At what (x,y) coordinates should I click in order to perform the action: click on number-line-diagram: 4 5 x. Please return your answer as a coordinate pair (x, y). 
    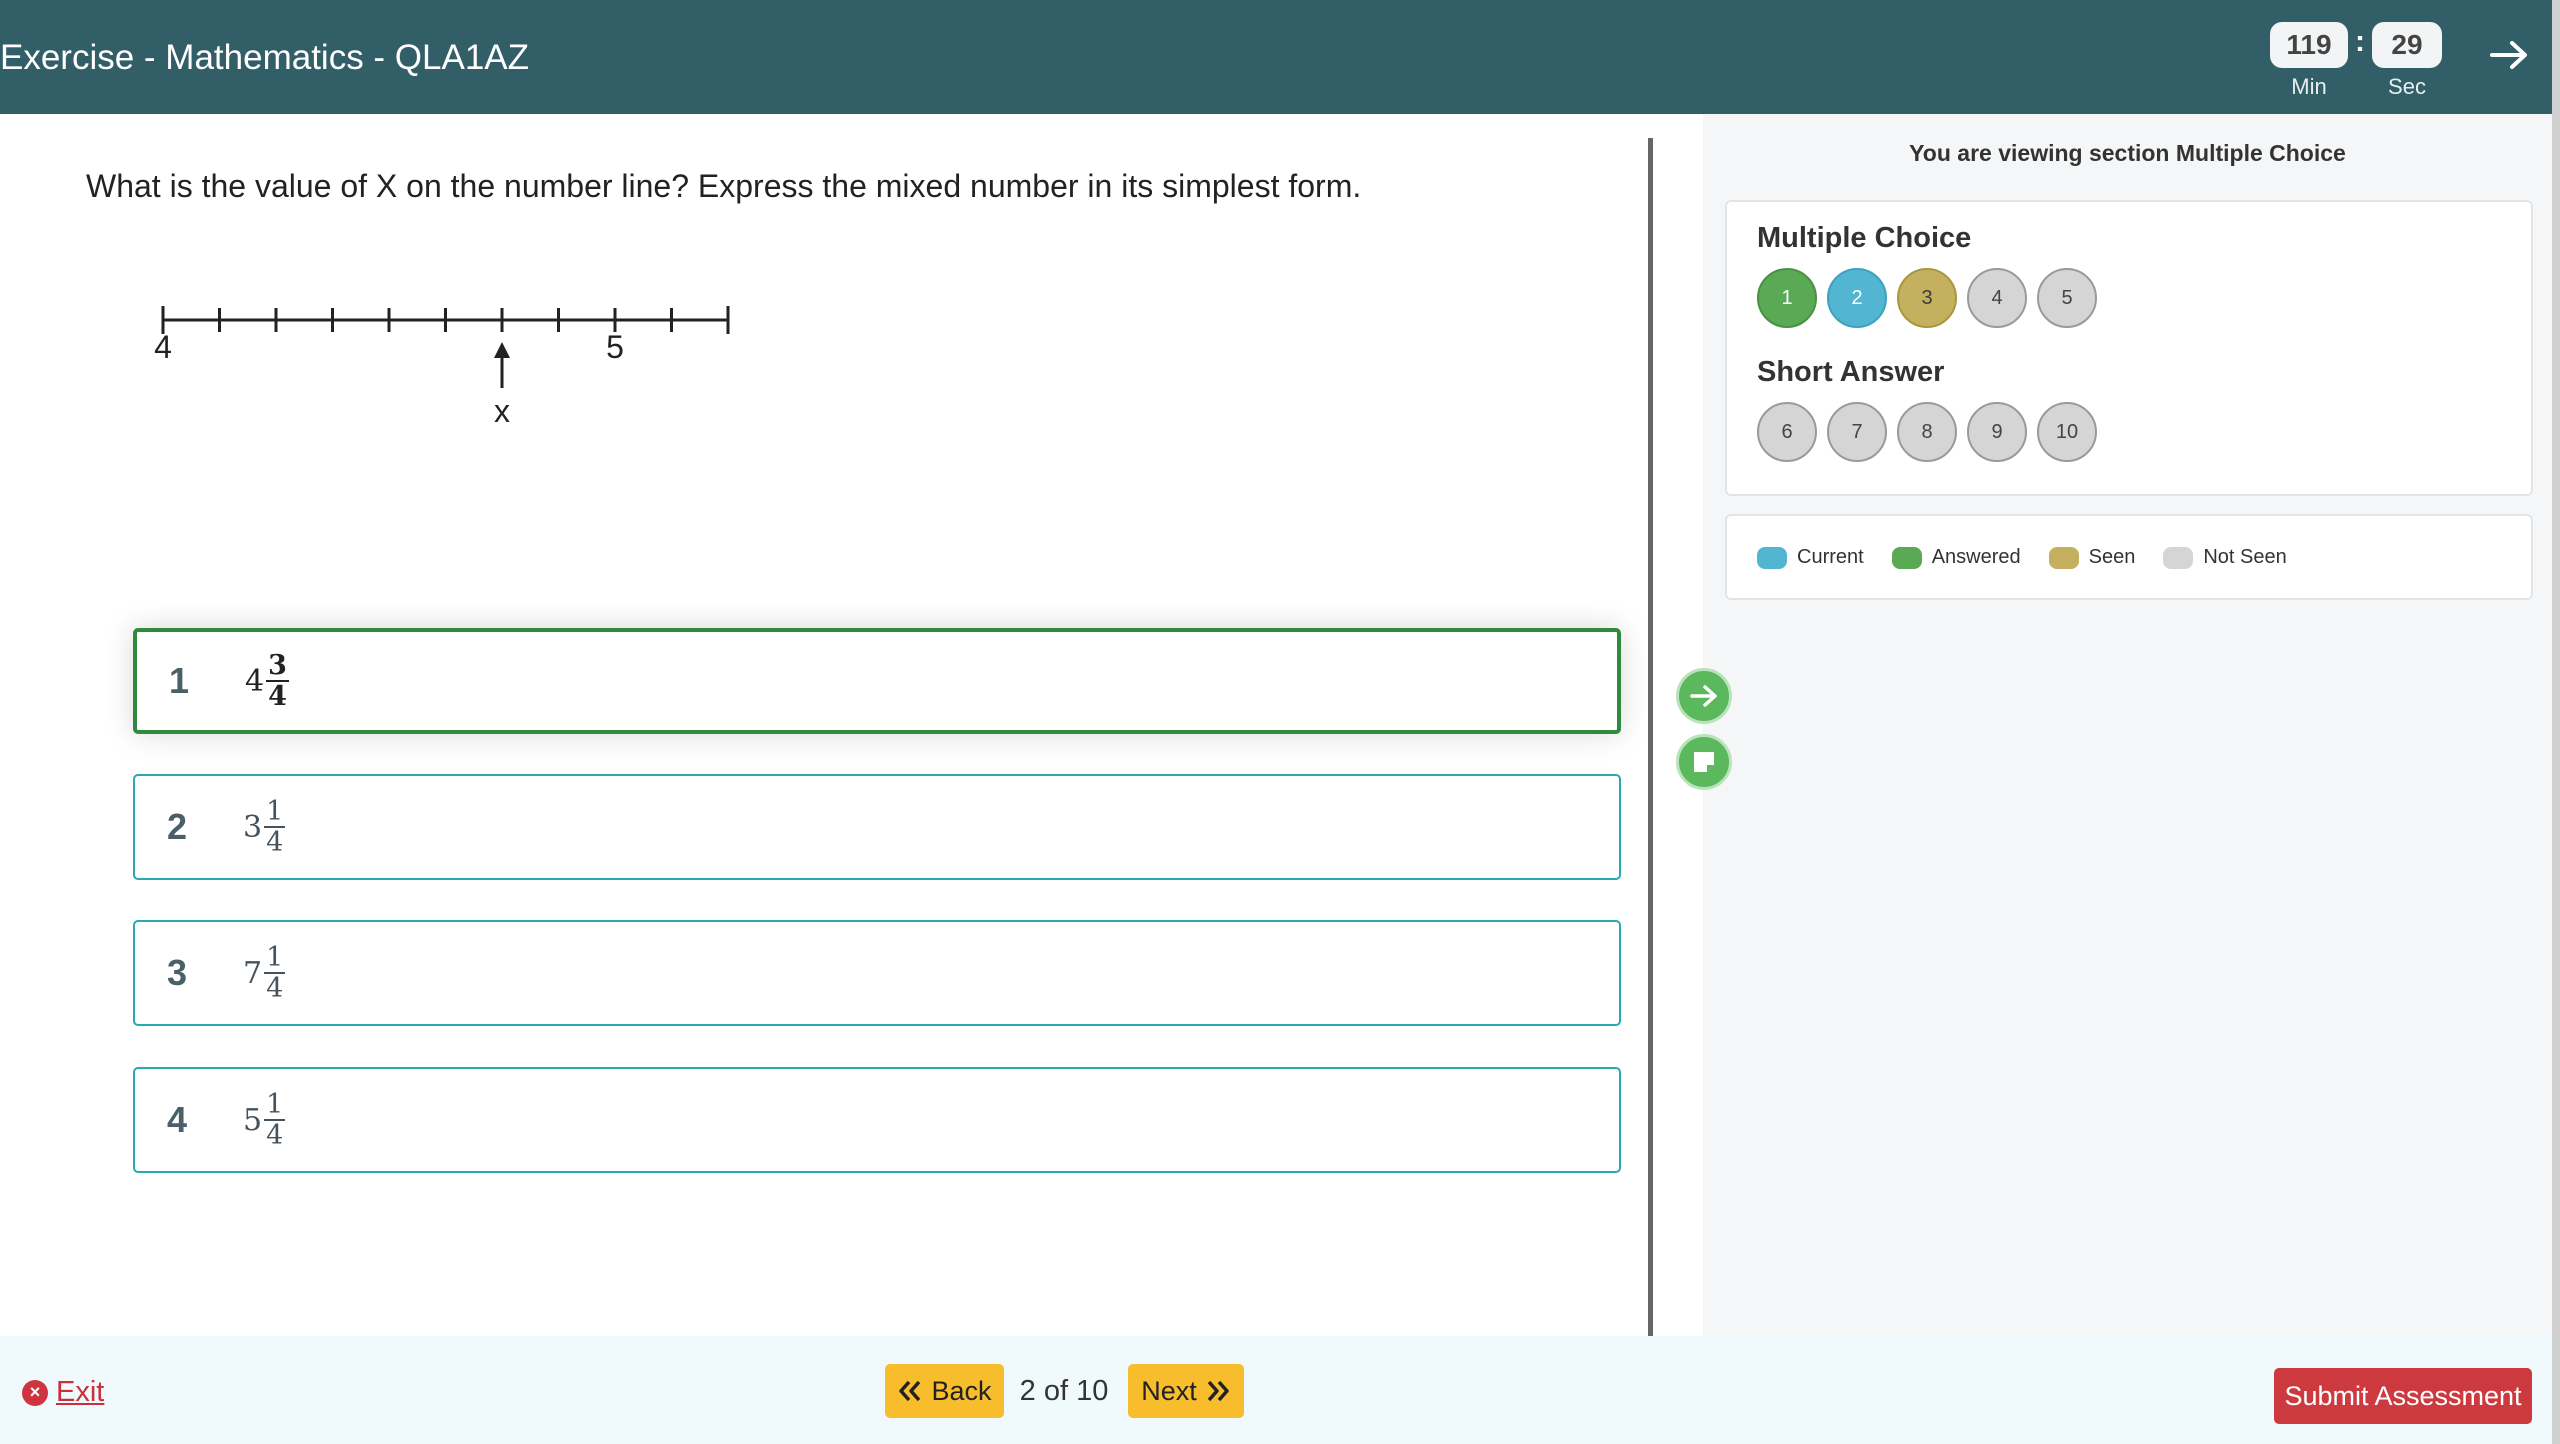
    Looking at the image, I should click on (442, 367).